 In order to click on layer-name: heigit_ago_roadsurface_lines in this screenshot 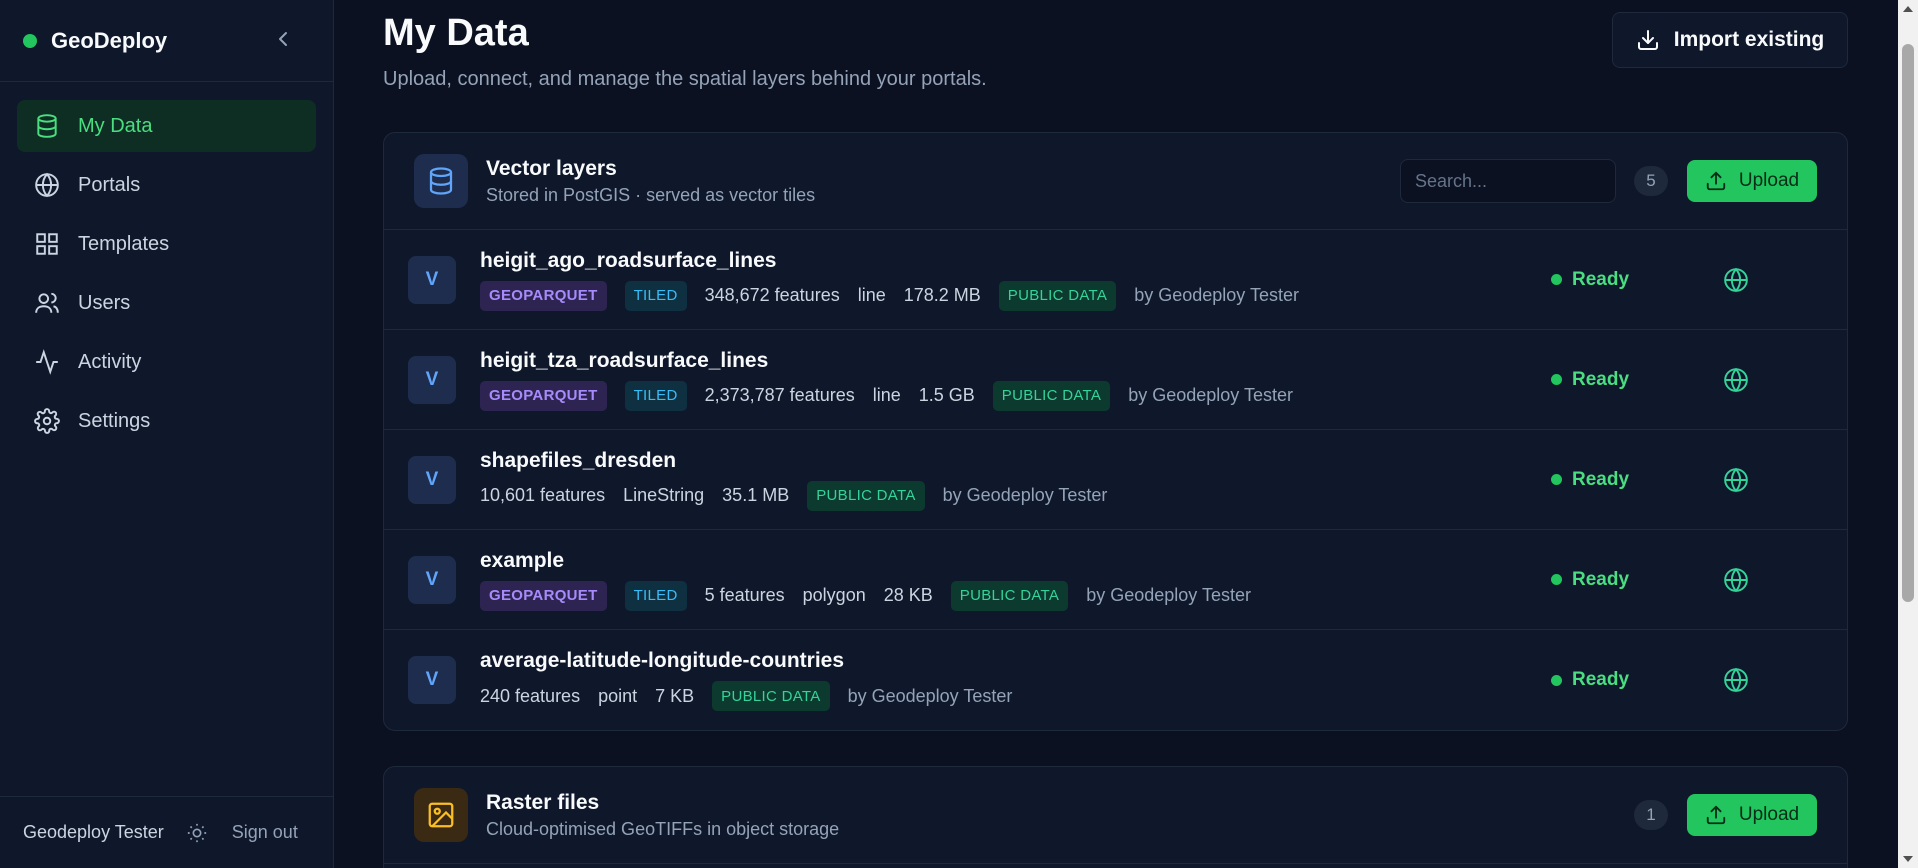, I will do `click(889, 261)`.